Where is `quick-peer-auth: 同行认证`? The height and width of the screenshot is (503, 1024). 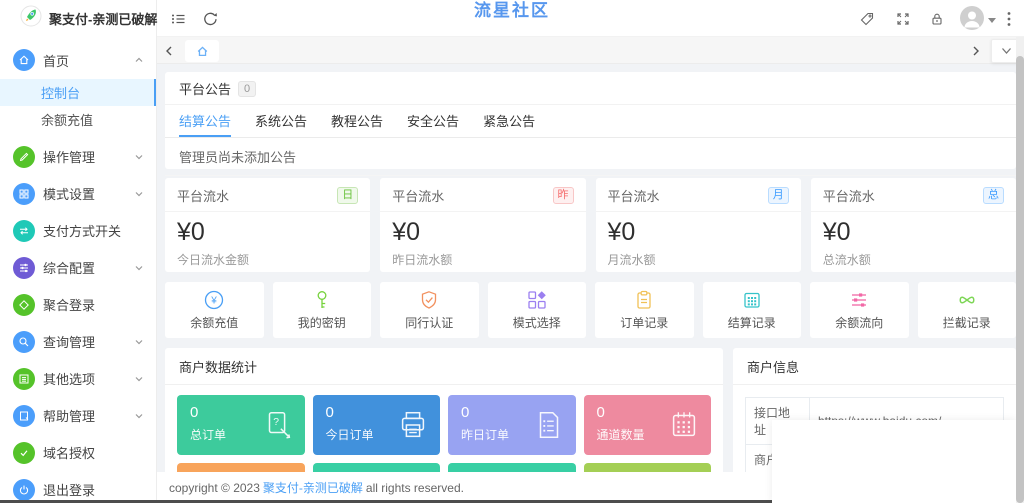 quick-peer-auth: 同行认证 is located at coordinates (429, 310).